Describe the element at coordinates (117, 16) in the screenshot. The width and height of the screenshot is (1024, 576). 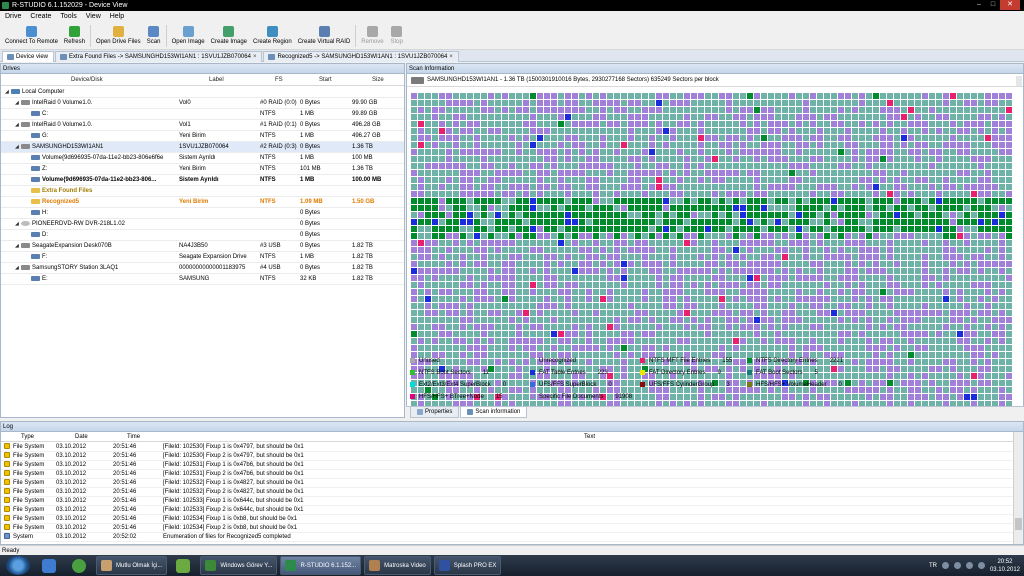
I see `menu-help: Help` at that location.